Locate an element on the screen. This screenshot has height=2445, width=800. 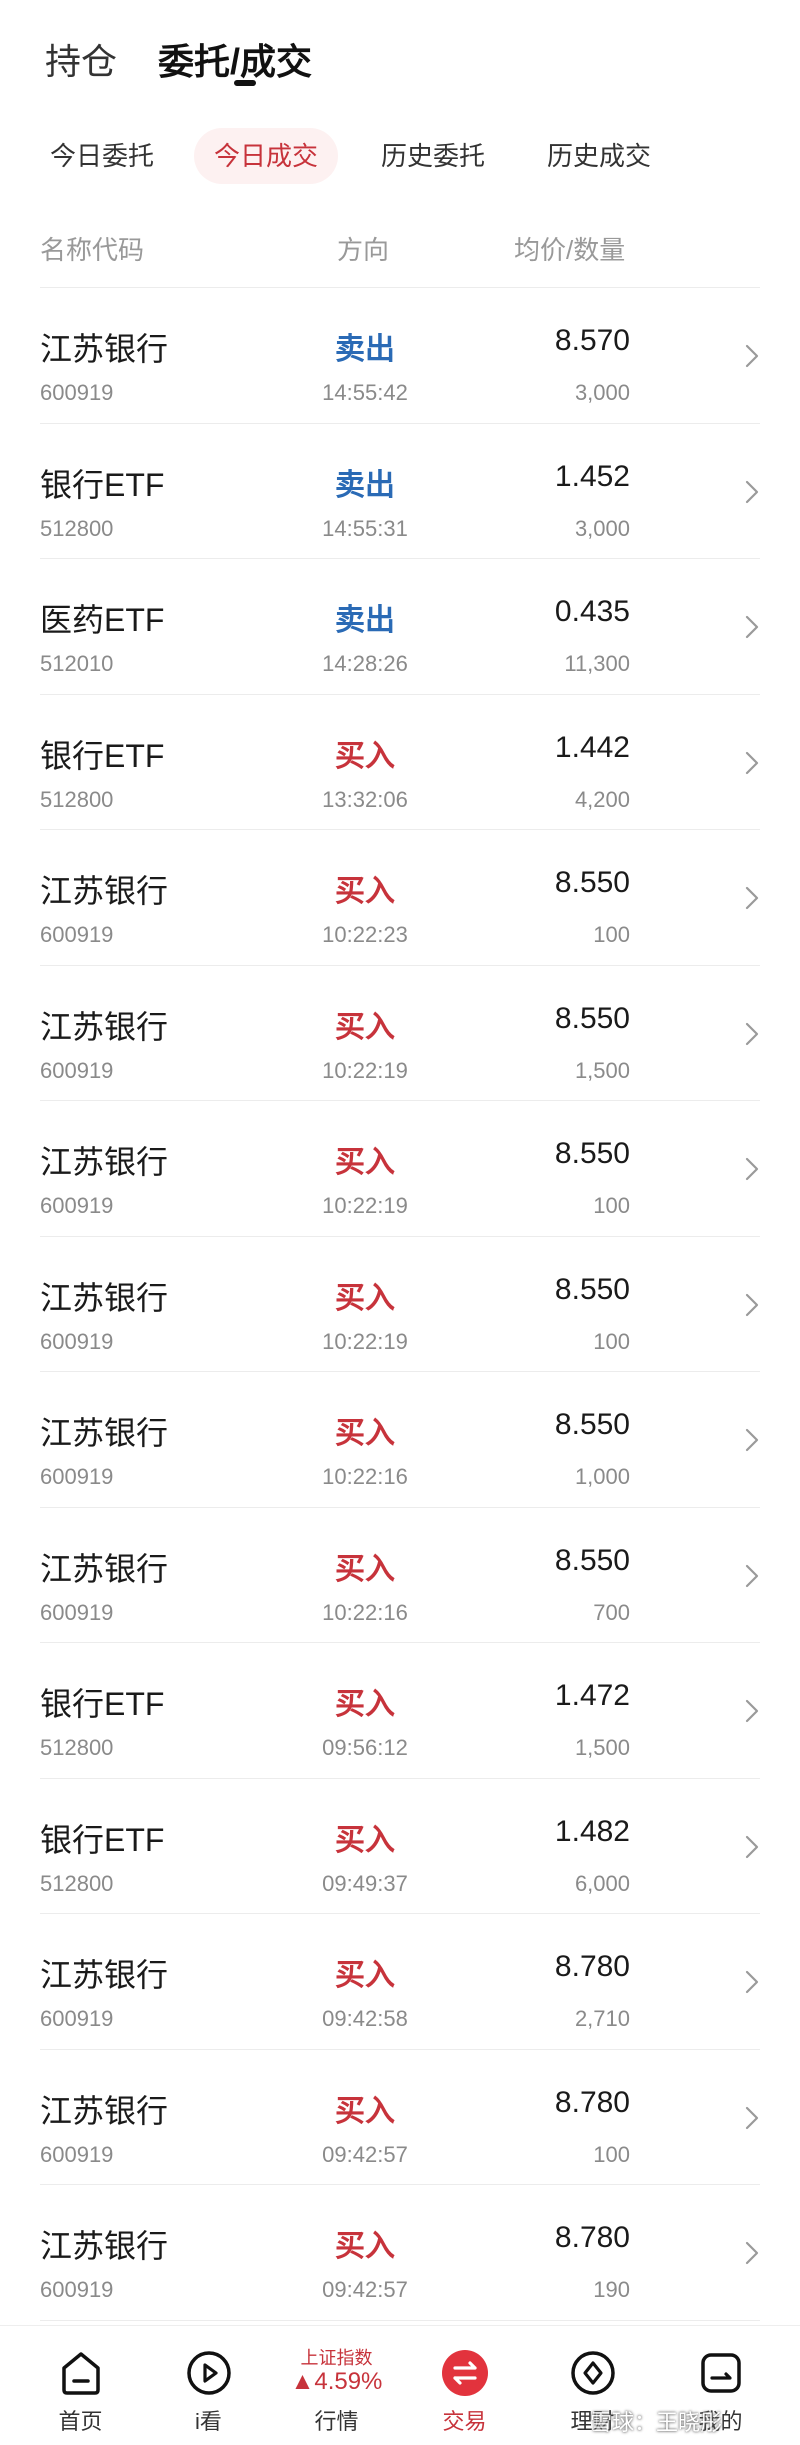
trade-row: 银行ETF 512800 买入 09:56:12 1.472 1,500 is located at coordinates (400, 1711).